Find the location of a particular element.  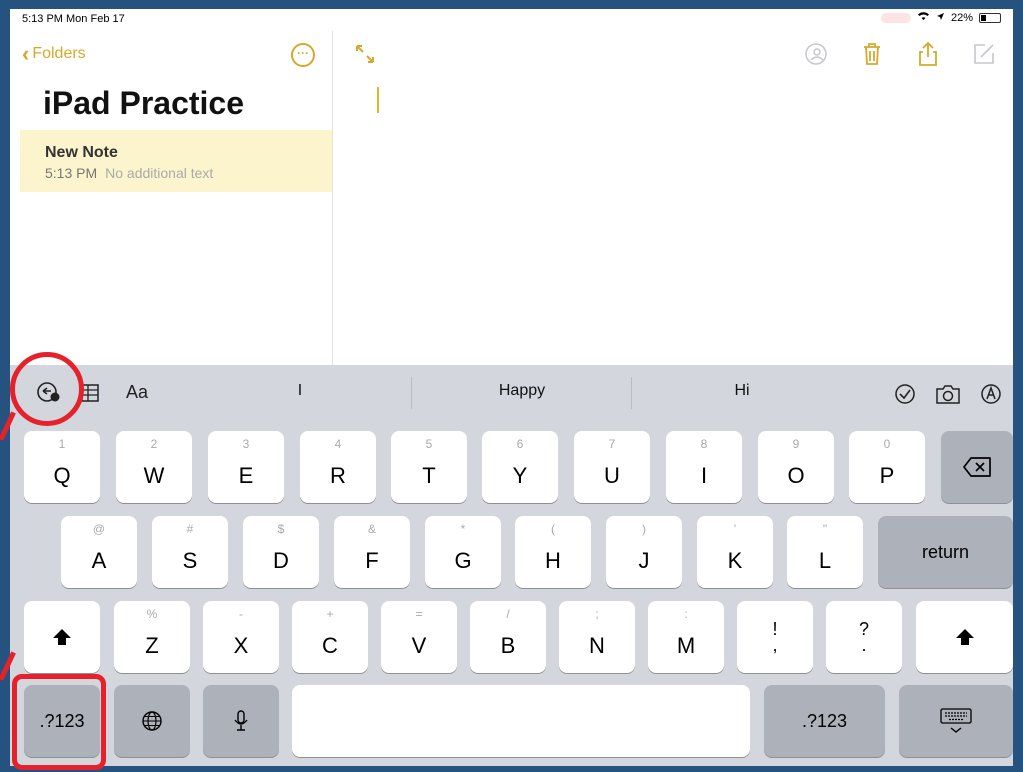

key-hint: + is located at coordinates (330, 614).